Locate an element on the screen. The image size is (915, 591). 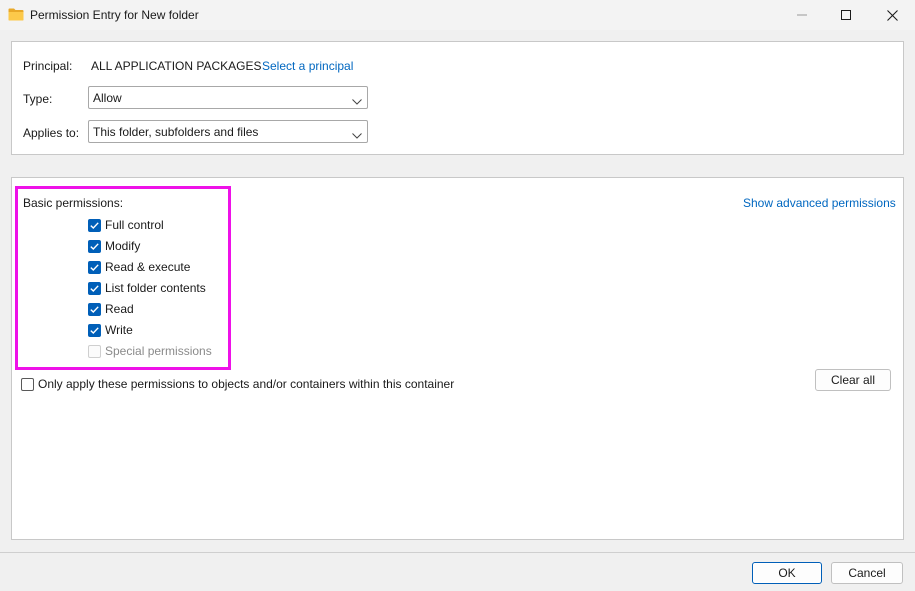
footer-divider is located at coordinates (457, 552).